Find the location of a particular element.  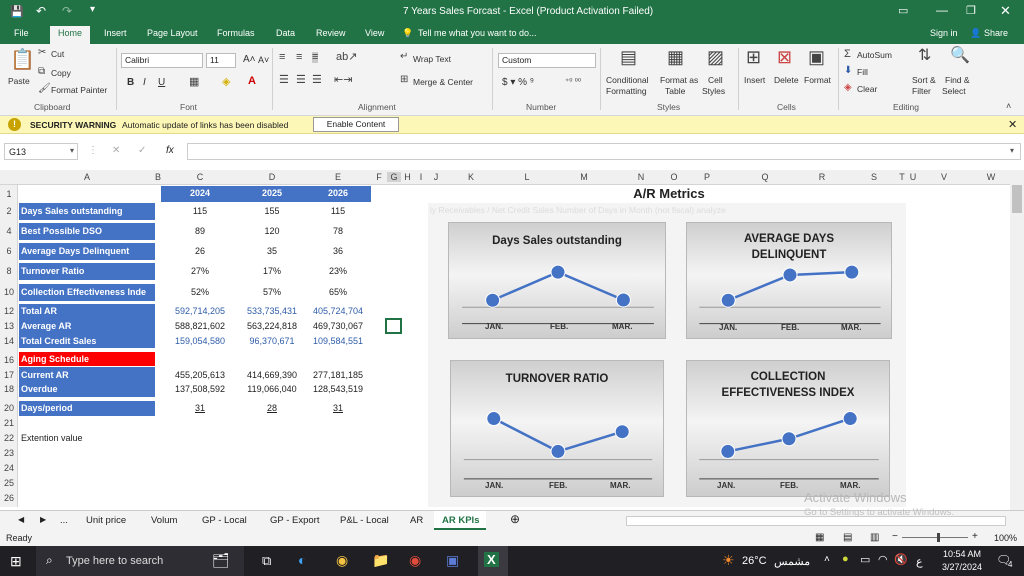

col-header: H is located at coordinates (407, 177).